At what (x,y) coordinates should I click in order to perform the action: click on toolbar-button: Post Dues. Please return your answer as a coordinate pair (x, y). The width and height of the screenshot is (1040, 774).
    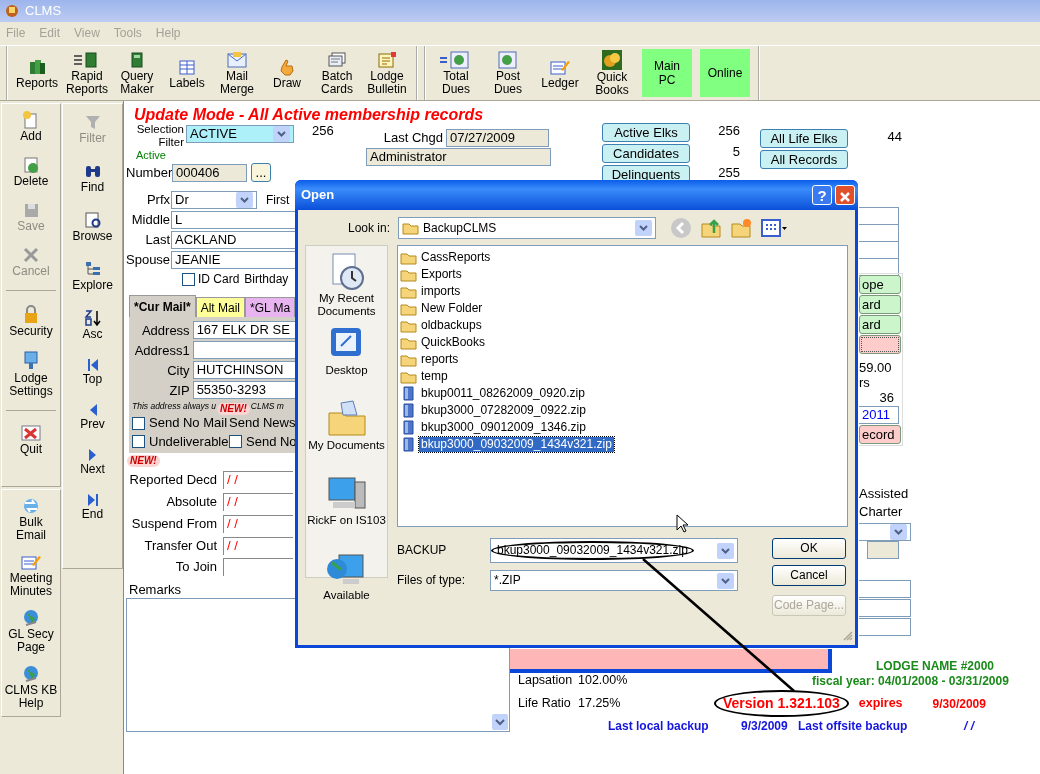
    Looking at the image, I should click on (508, 73).